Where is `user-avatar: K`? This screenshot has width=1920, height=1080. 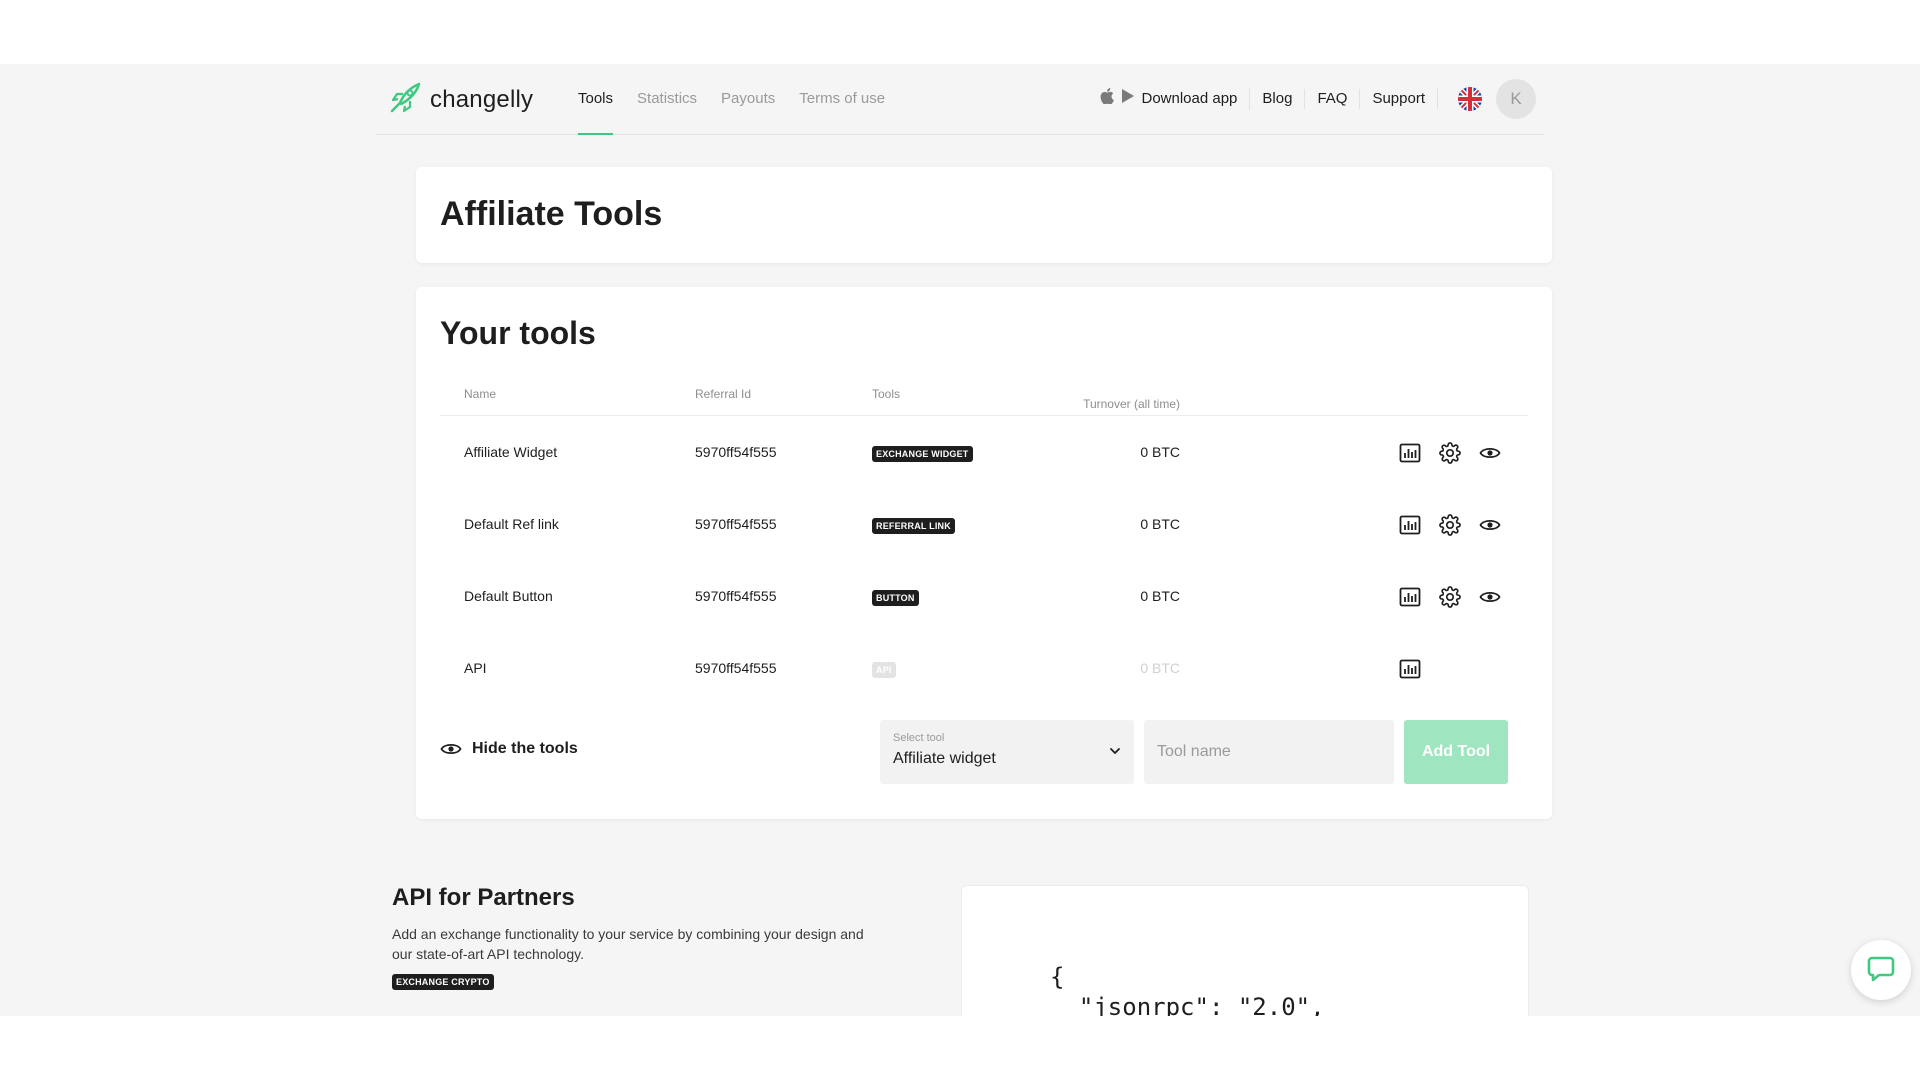 user-avatar: K is located at coordinates (1516, 99).